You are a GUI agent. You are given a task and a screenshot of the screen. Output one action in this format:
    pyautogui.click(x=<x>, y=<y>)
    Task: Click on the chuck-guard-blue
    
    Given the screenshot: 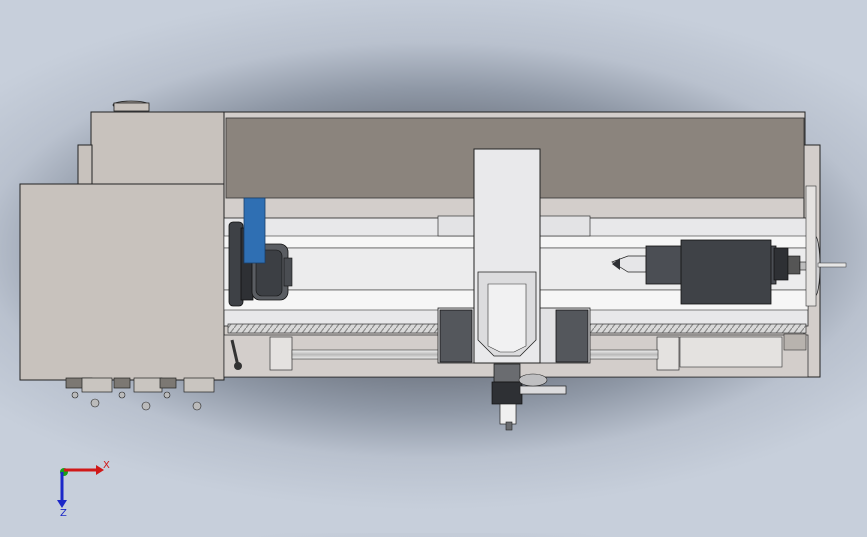 What is the action you would take?
    pyautogui.click(x=254, y=230)
    